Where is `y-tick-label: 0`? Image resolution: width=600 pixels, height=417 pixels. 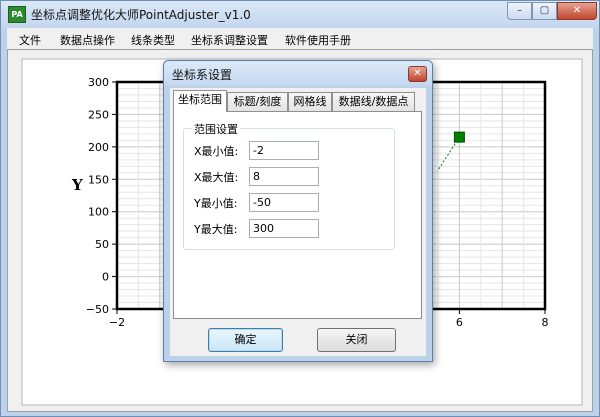 y-tick-label: 0 is located at coordinates (105, 277).